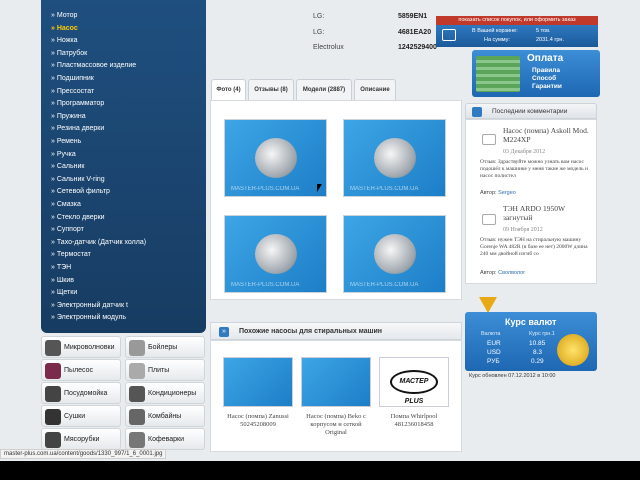 Image resolution: width=640 pixels, height=480 pixels. I want to click on appliance-tile: Посудомойка, so click(81, 393).